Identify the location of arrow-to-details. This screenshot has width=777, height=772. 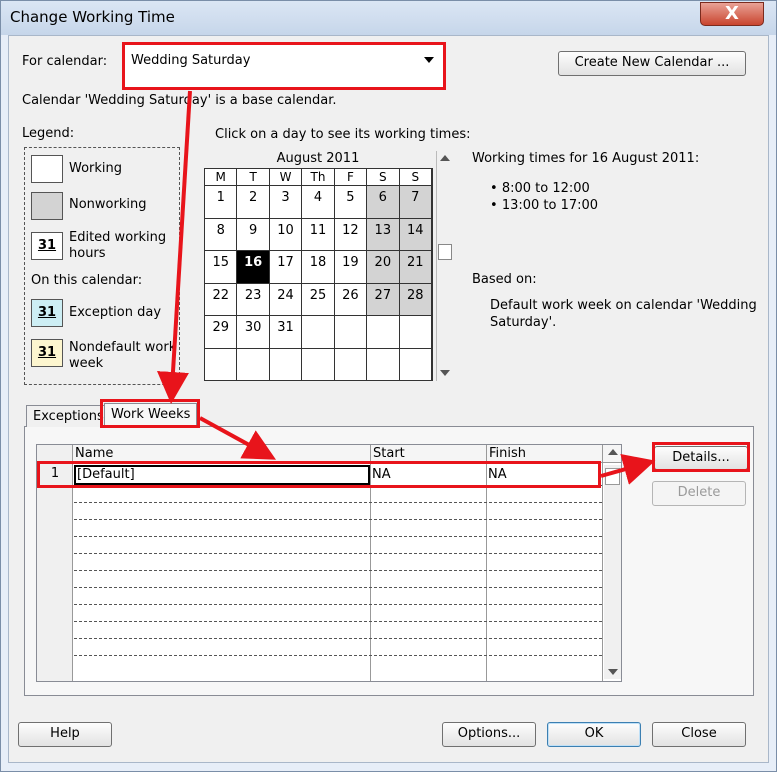
(628, 469).